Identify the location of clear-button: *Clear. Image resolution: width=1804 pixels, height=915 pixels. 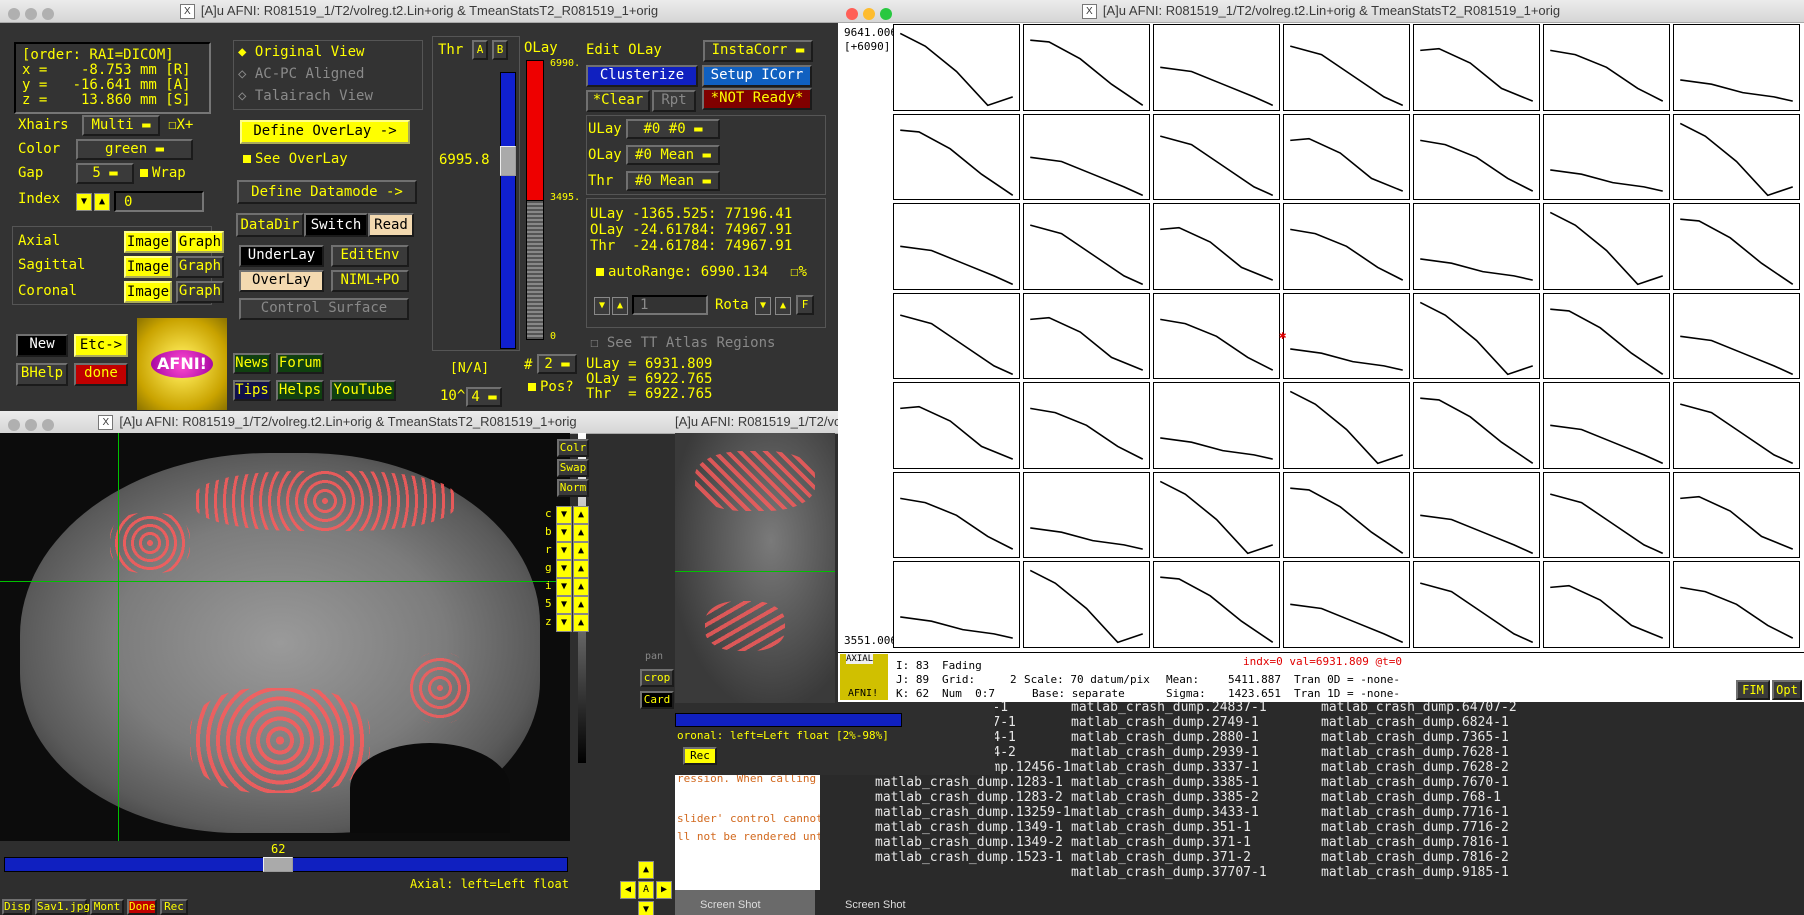
(618, 101).